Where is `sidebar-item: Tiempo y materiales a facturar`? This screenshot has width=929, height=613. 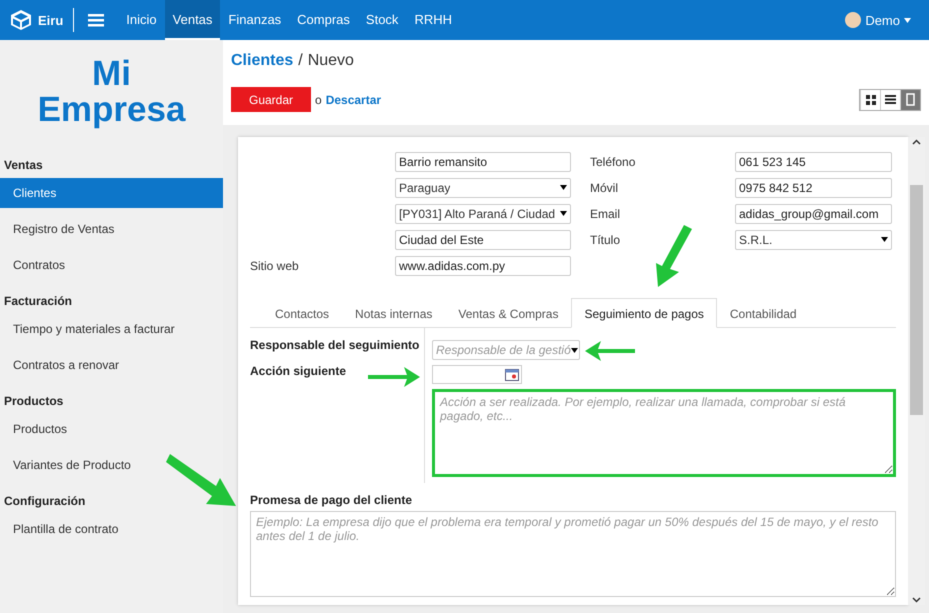
sidebar-item: Tiempo y materiales a facturar is located at coordinates (94, 329).